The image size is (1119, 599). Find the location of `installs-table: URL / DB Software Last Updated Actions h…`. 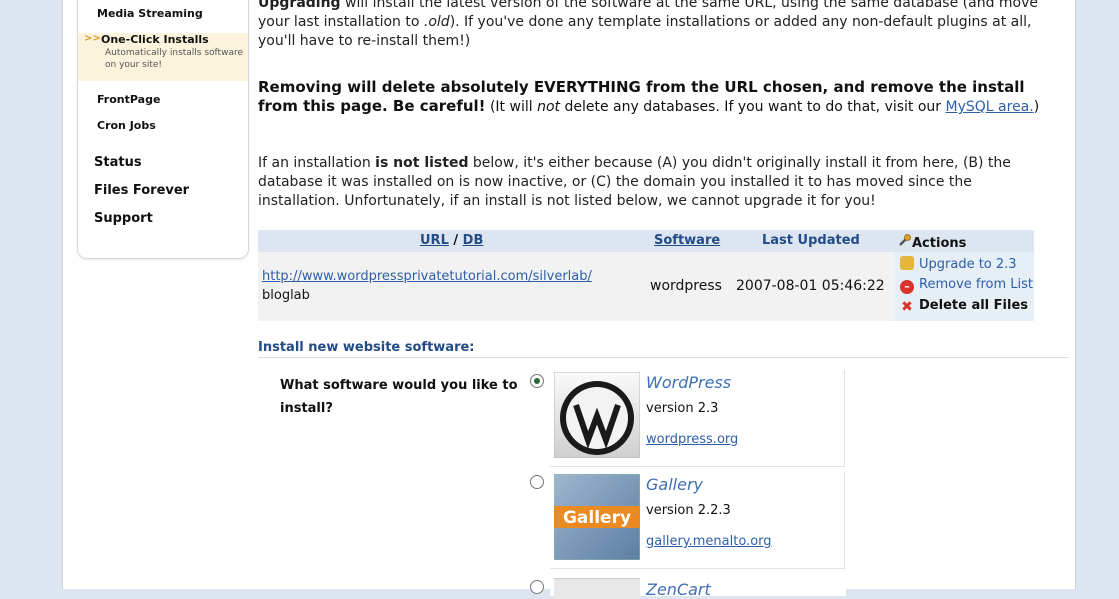

installs-table: URL / DB Software Last Updated Actions h… is located at coordinates (646, 275).